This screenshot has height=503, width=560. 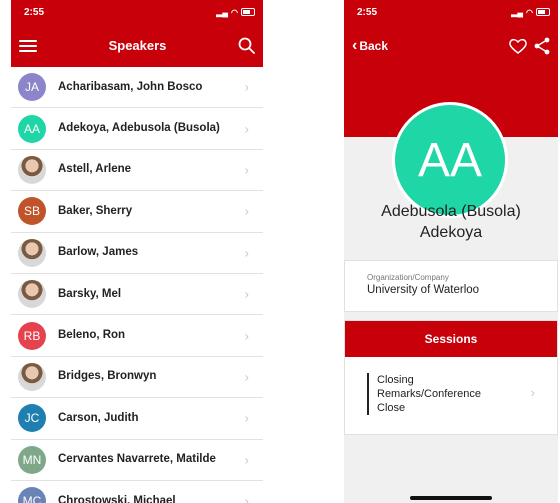 I want to click on detail-actions, so click(x=529, y=46).